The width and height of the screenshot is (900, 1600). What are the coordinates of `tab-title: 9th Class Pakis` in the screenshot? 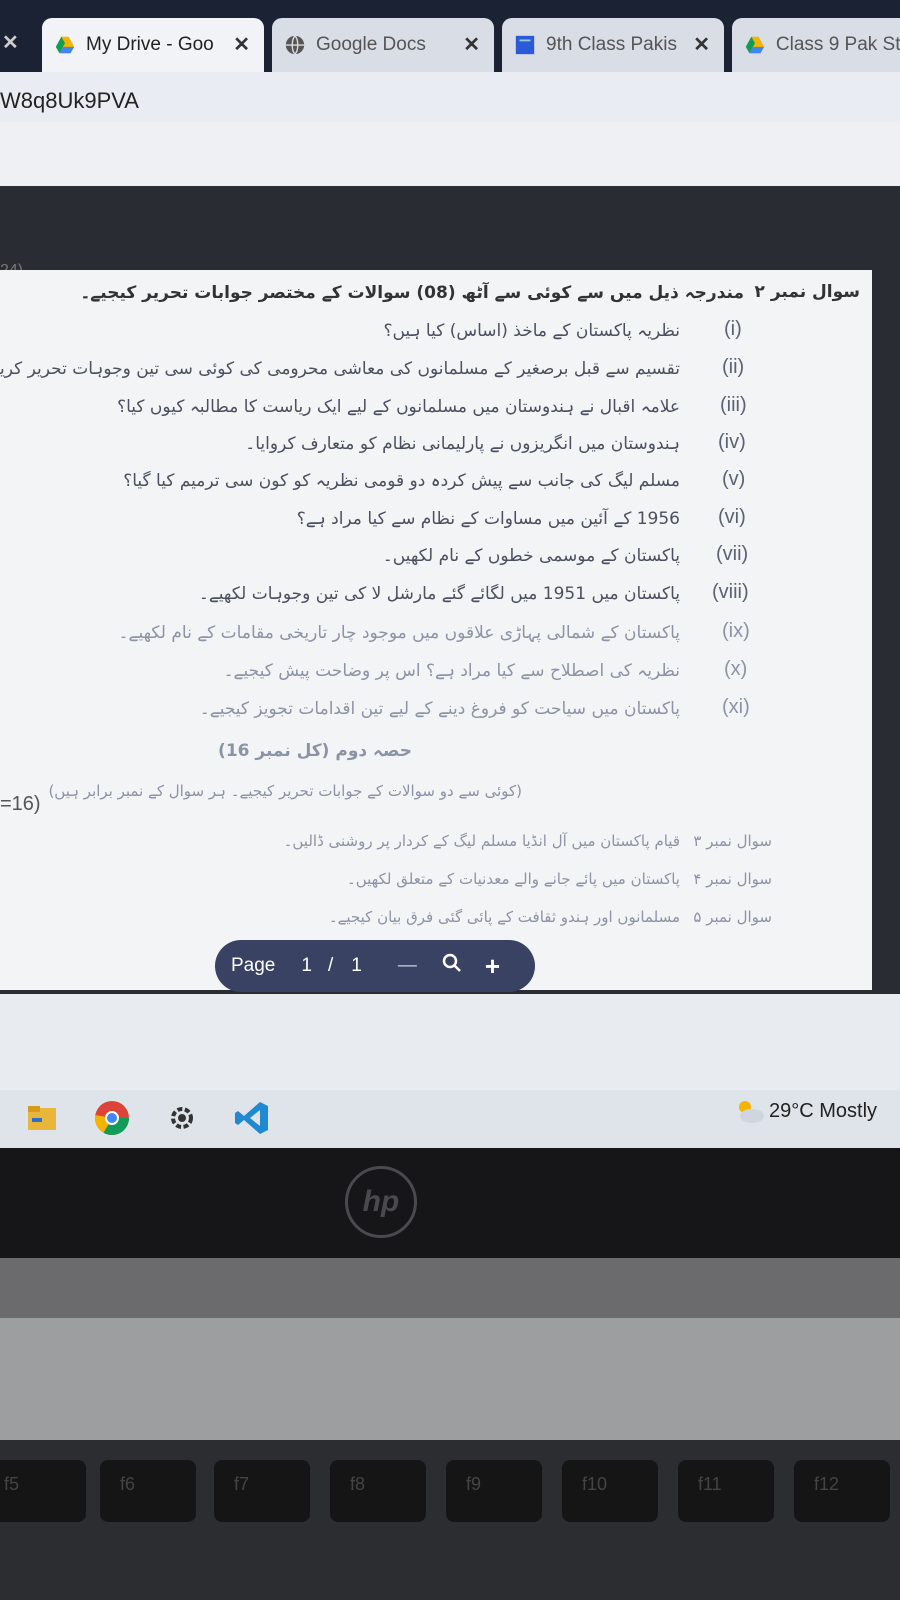 It's located at (611, 44).